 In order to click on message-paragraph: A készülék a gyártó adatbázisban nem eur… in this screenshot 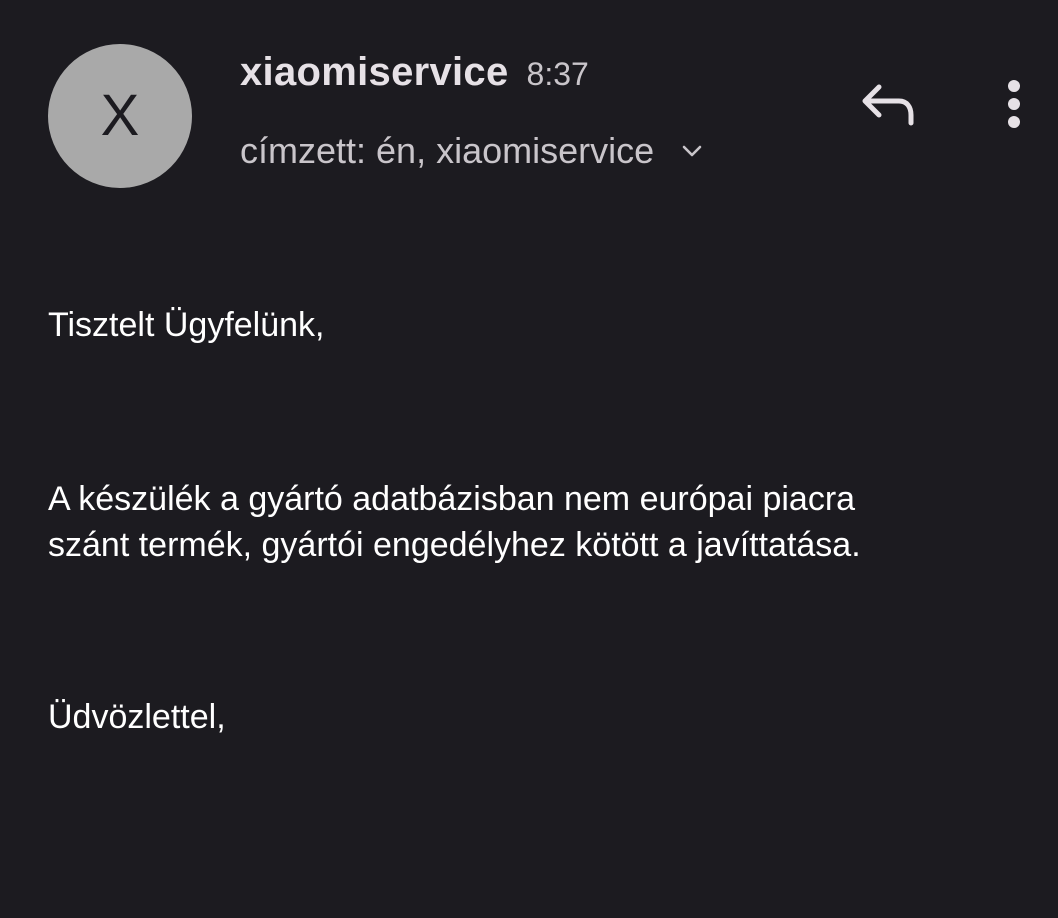, I will do `click(454, 522)`.